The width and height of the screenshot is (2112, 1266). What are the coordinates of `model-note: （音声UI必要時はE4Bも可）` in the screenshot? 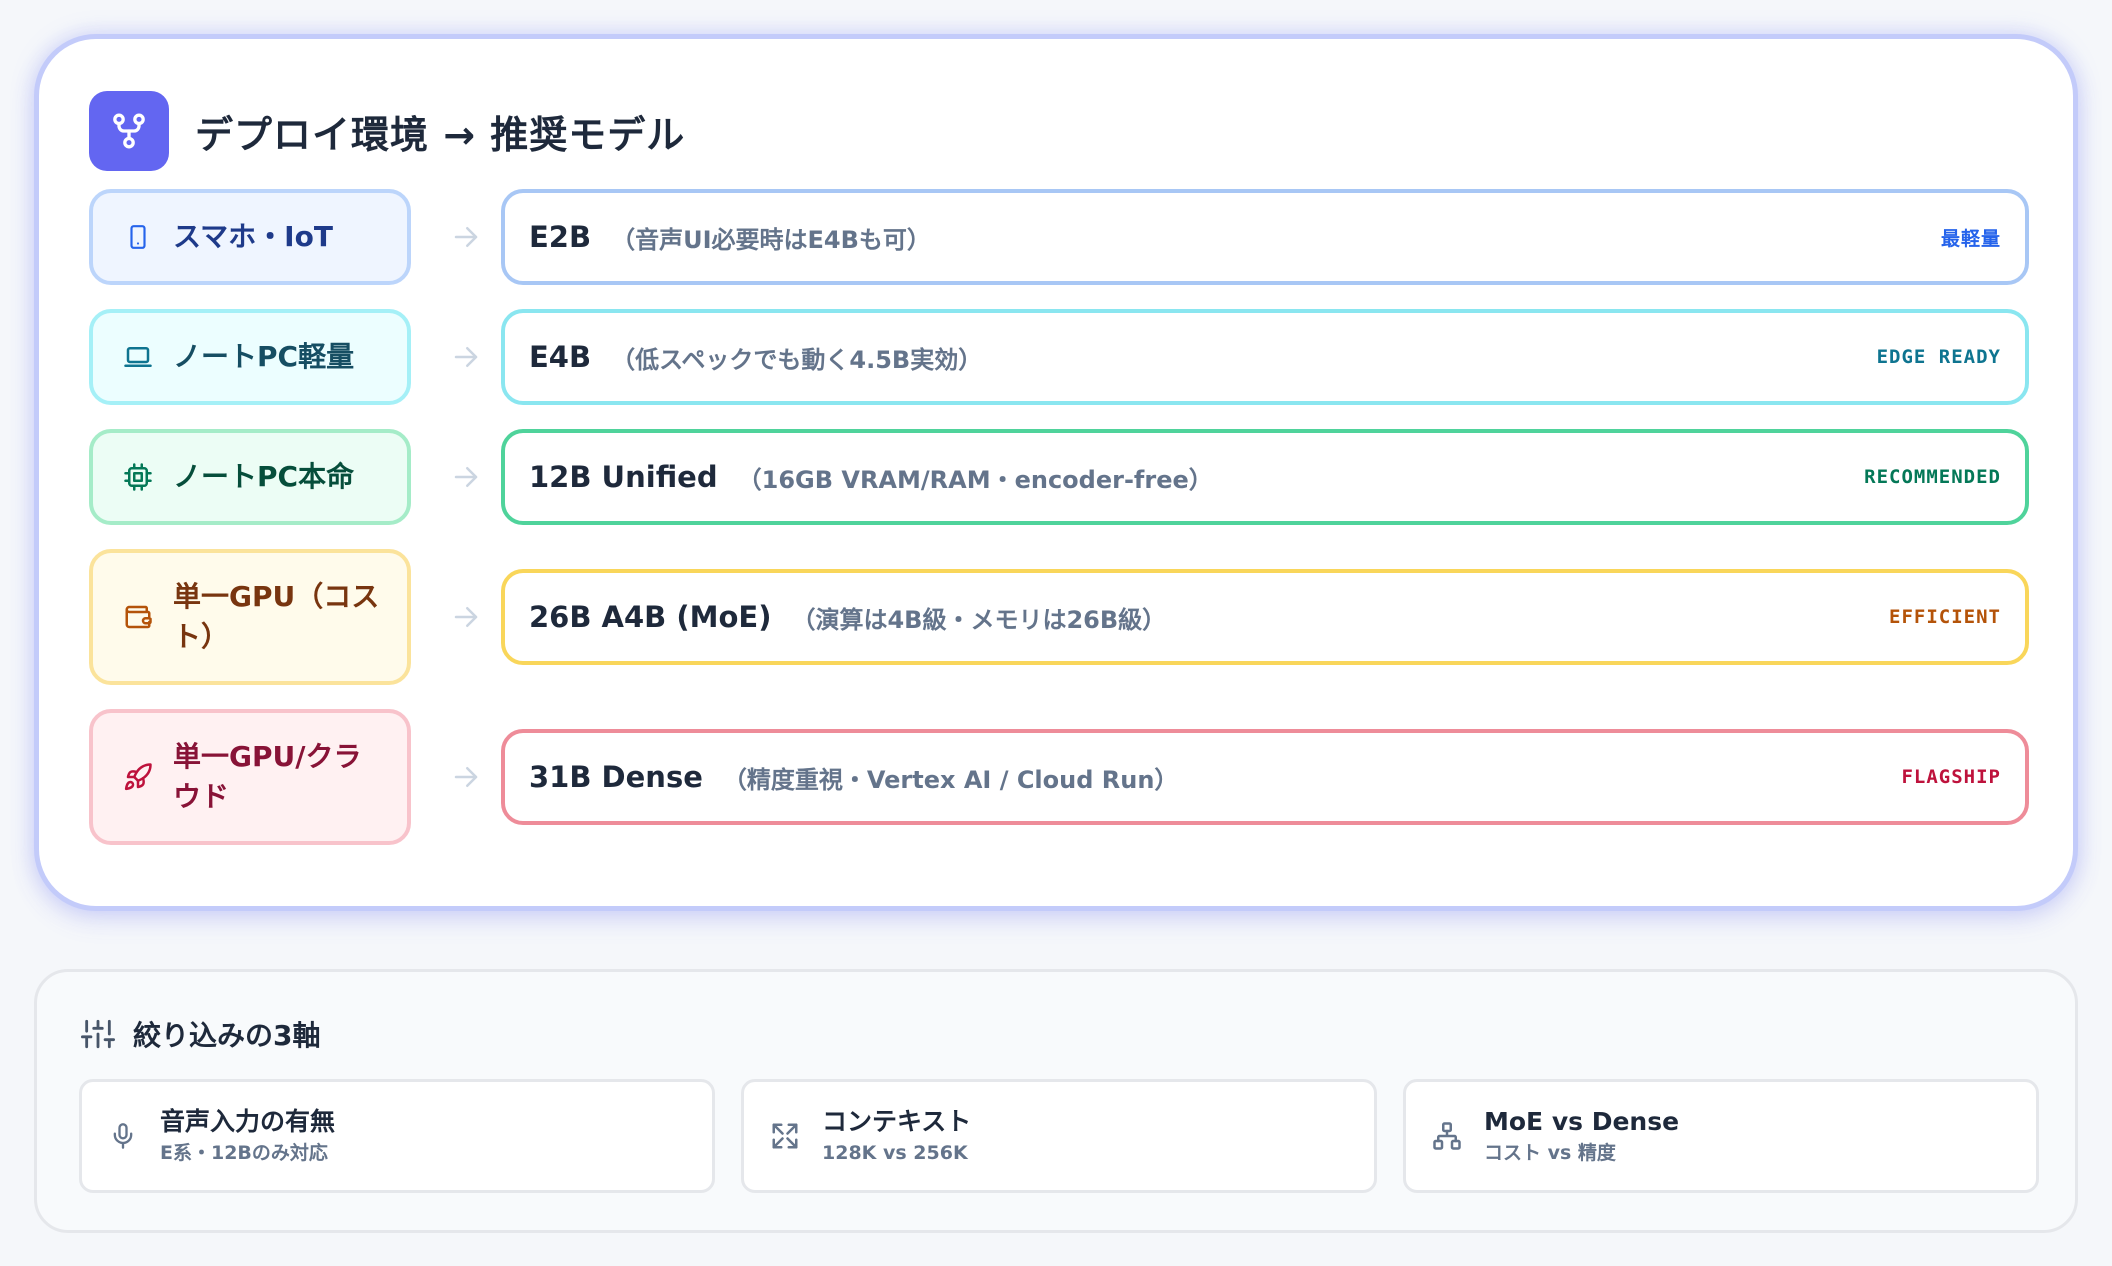 It's located at (771, 239).